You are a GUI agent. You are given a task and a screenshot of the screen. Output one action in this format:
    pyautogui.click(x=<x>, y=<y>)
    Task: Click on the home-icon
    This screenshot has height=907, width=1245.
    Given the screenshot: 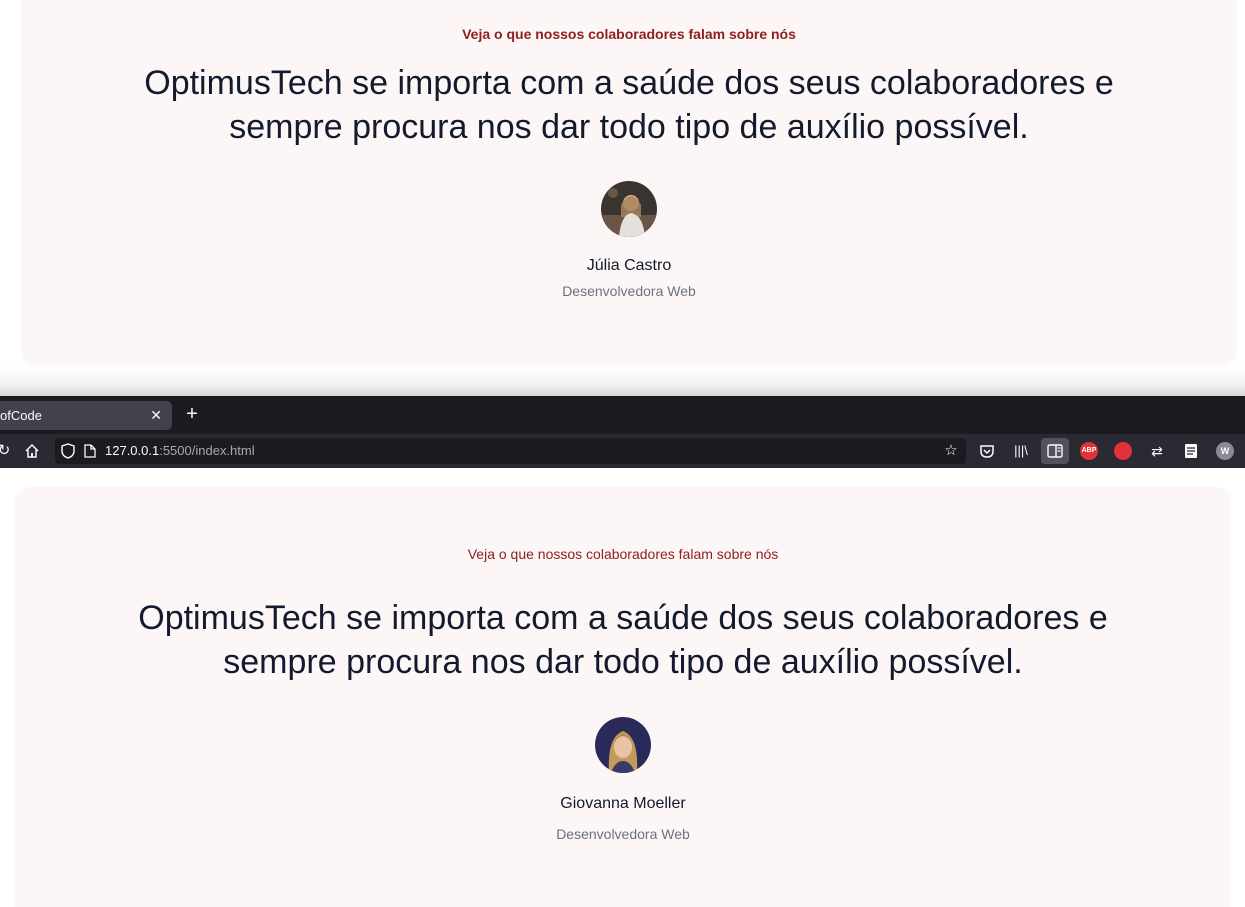 What is the action you would take?
    pyautogui.click(x=32, y=450)
    